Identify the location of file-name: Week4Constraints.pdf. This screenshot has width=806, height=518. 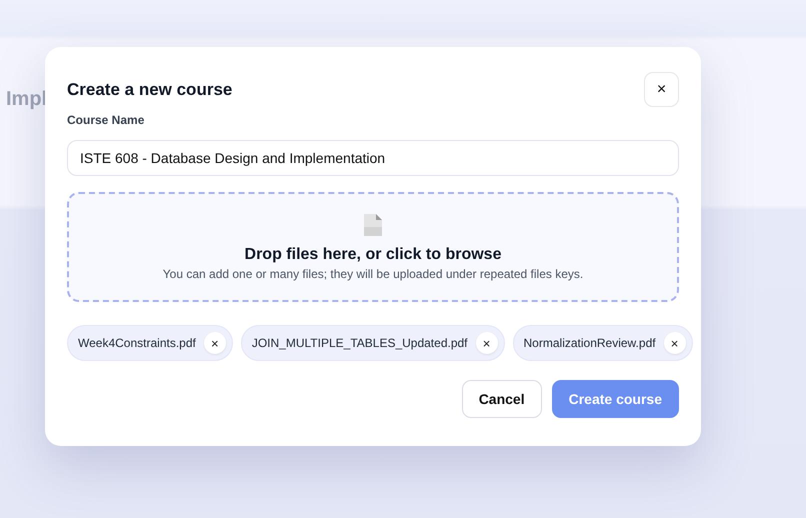
(137, 343).